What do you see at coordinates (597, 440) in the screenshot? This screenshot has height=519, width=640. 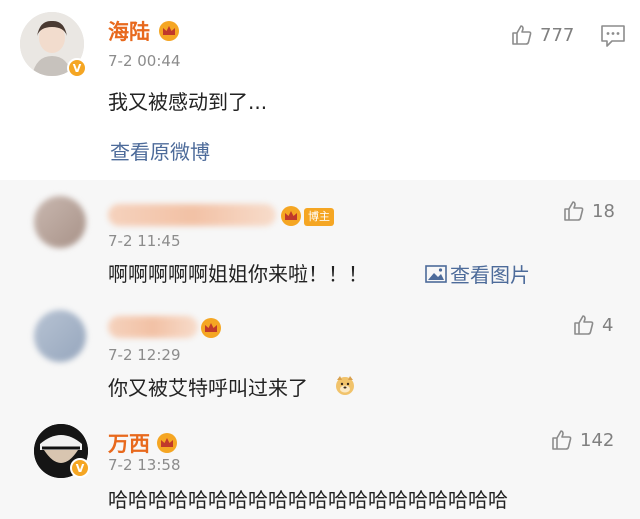 I see `comment-3-like-count: 142` at bounding box center [597, 440].